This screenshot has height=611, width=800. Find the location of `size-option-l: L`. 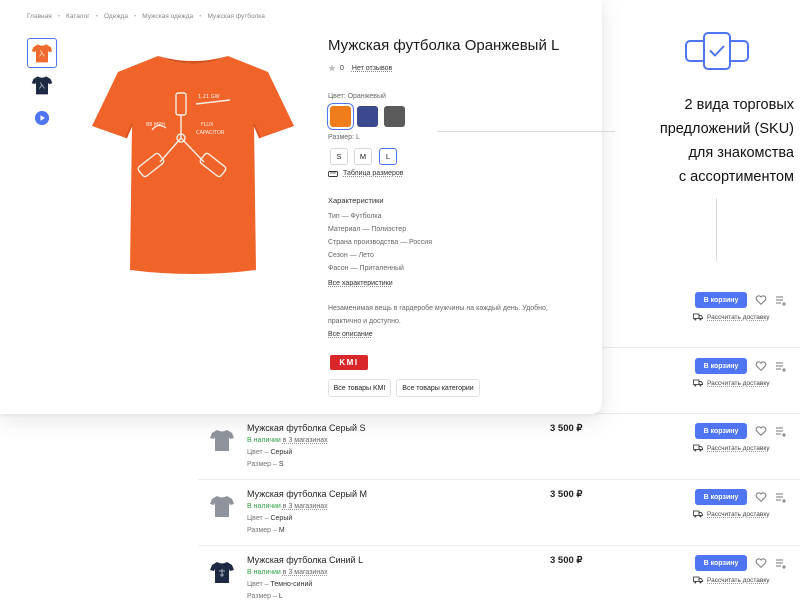

size-option-l: L is located at coordinates (388, 156).